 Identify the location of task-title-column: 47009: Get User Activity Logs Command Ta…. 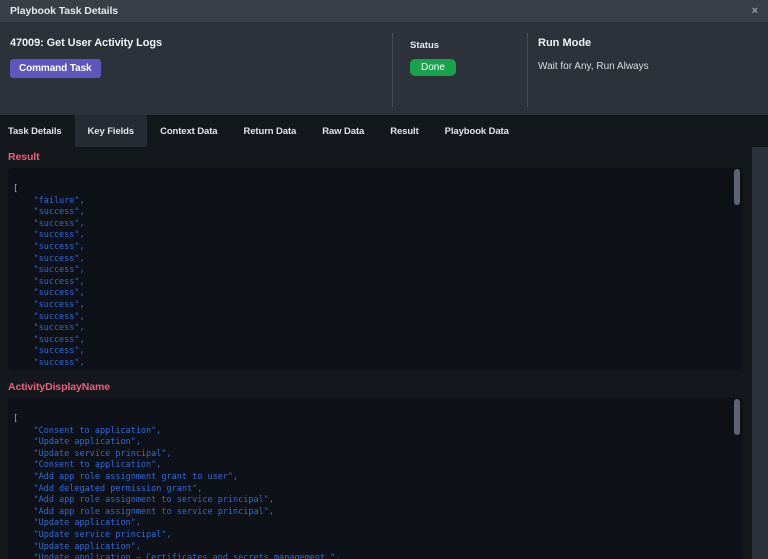
(196, 68).